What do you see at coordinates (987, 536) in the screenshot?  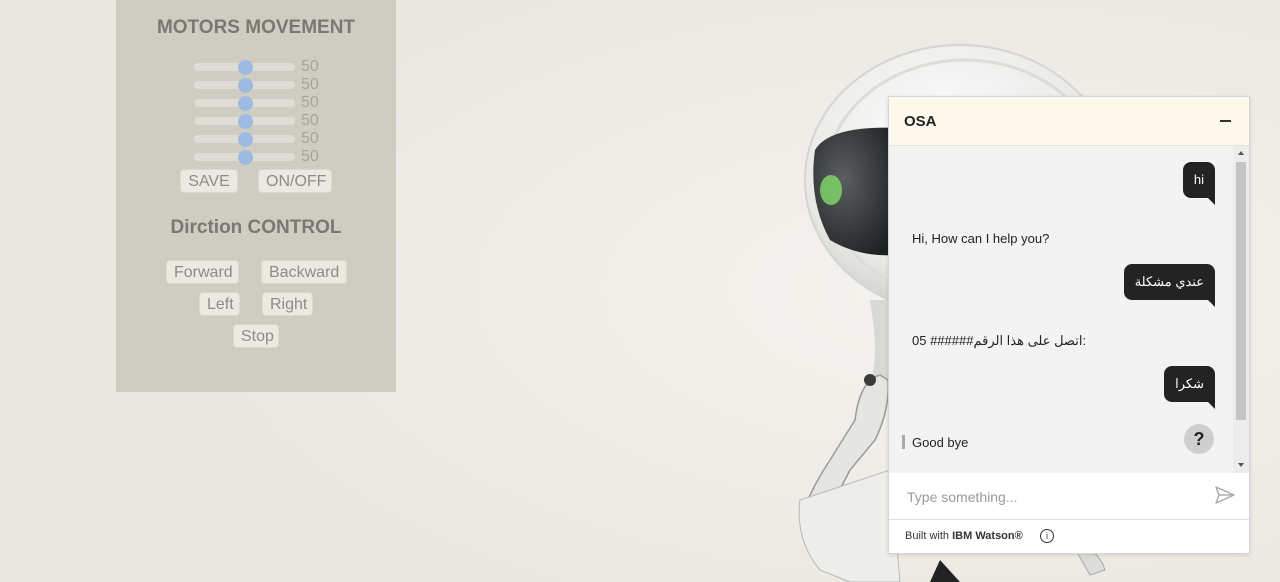 I see `footer-brand: IBM Watson®` at bounding box center [987, 536].